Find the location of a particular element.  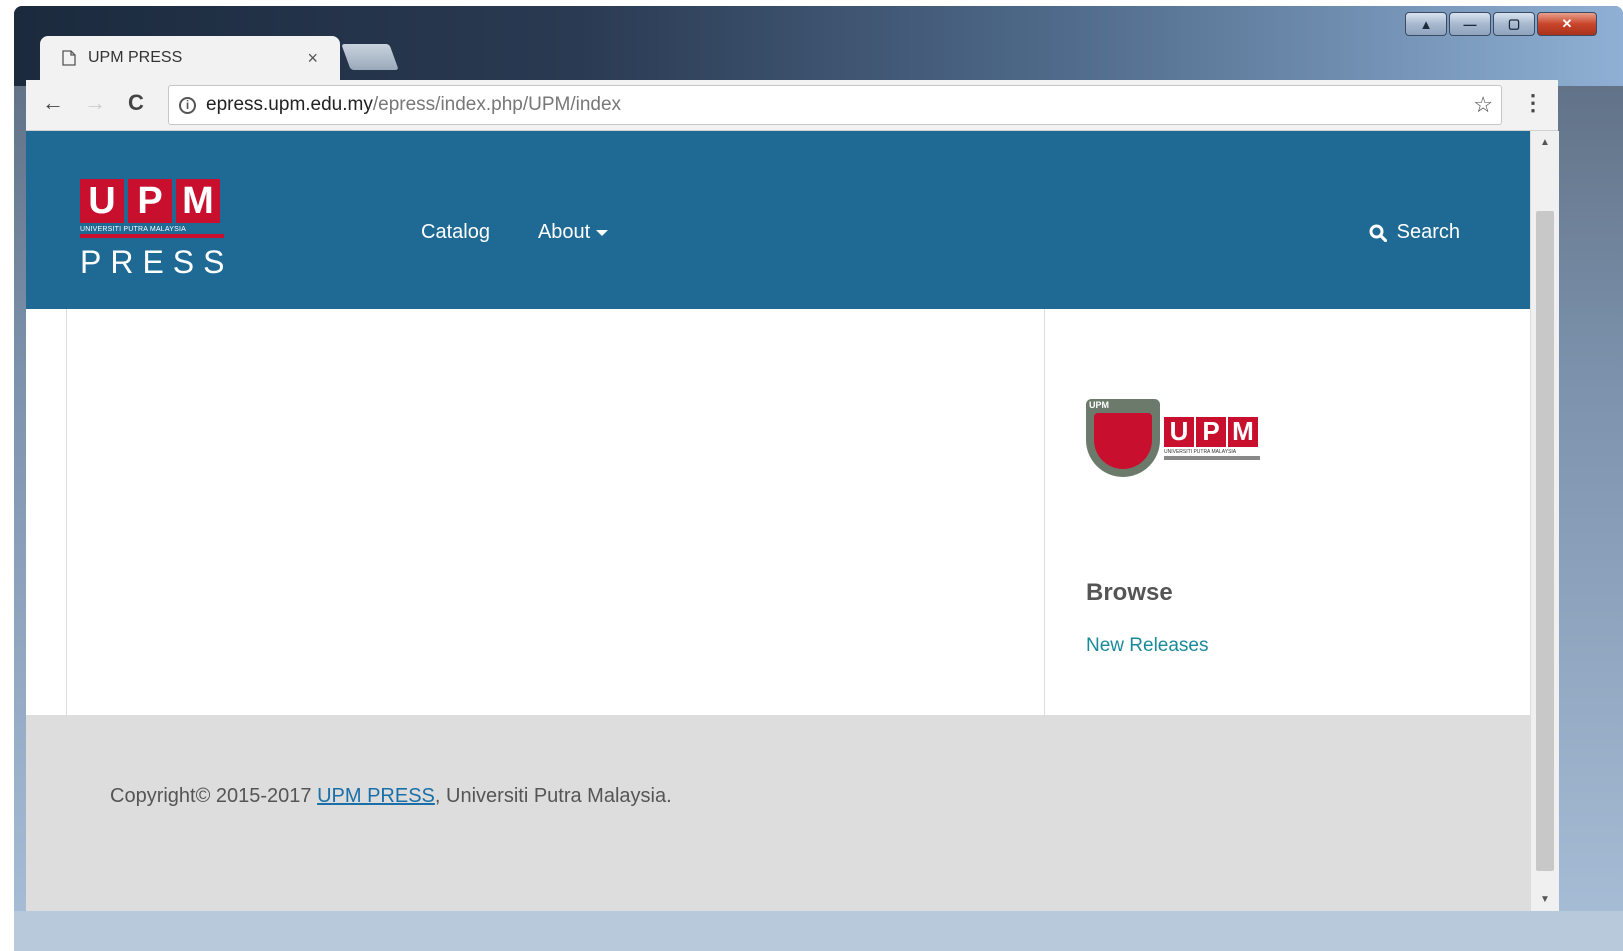

sidebar-logo-letters: U P M is located at coordinates (1212, 431).